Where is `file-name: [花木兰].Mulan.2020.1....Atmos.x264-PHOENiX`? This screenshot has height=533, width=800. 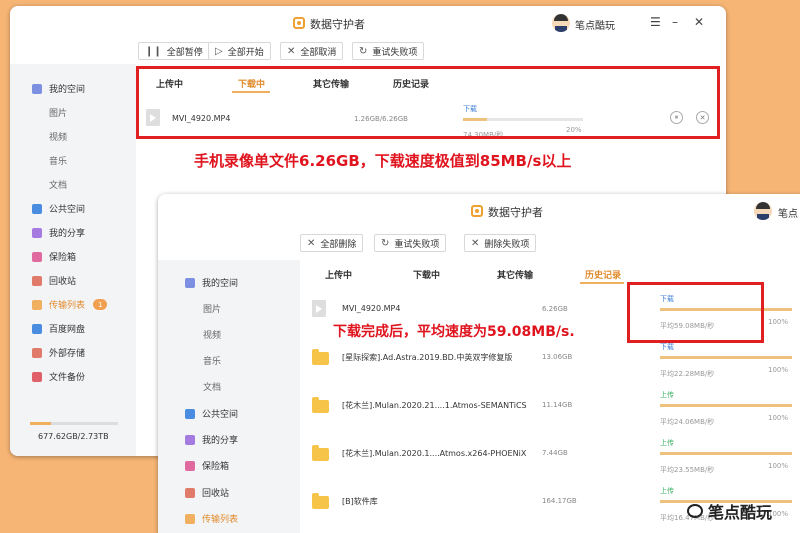
file-name: [花木兰].Mulan.2020.1....Atmos.x264-PHOENiX is located at coordinates (434, 453).